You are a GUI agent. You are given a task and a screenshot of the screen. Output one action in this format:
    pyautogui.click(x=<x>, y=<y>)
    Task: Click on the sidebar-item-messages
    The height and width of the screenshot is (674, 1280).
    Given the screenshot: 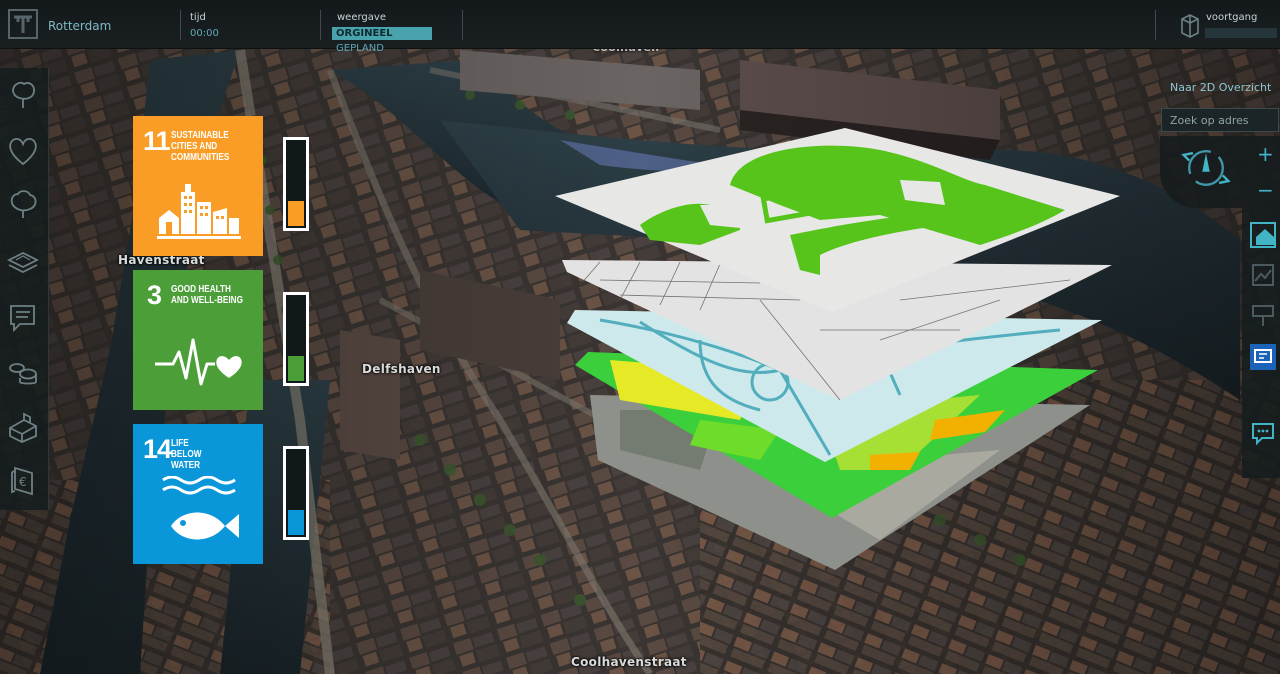 What is the action you would take?
    pyautogui.click(x=23, y=317)
    